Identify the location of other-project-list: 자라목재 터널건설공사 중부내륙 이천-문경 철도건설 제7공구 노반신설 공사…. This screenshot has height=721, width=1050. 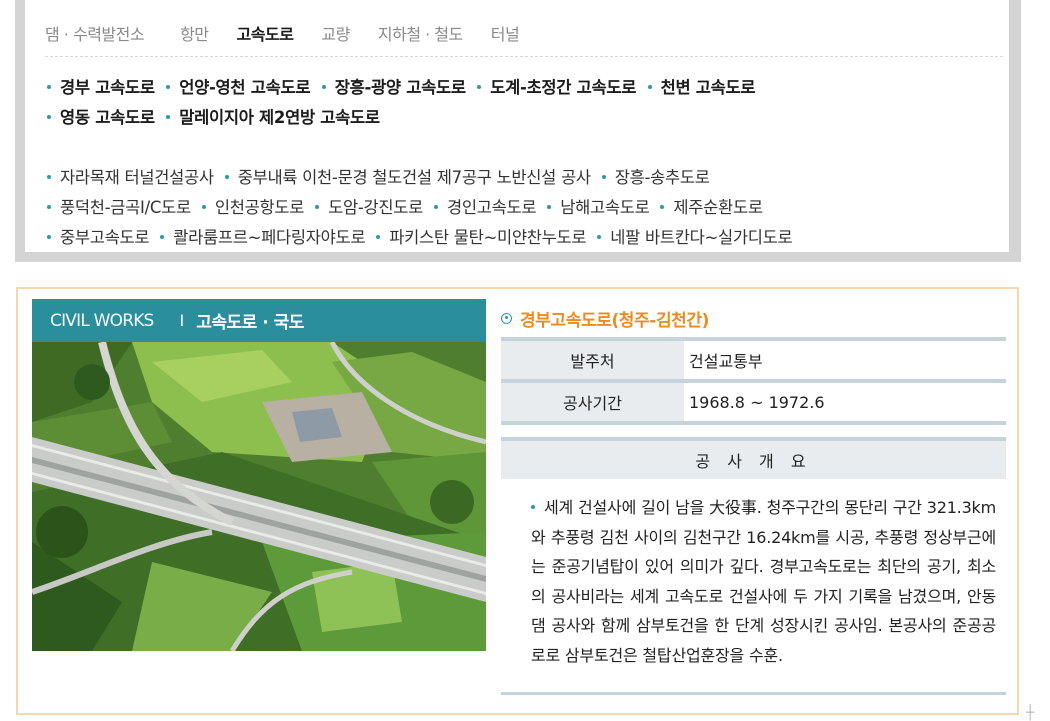
(527, 208).